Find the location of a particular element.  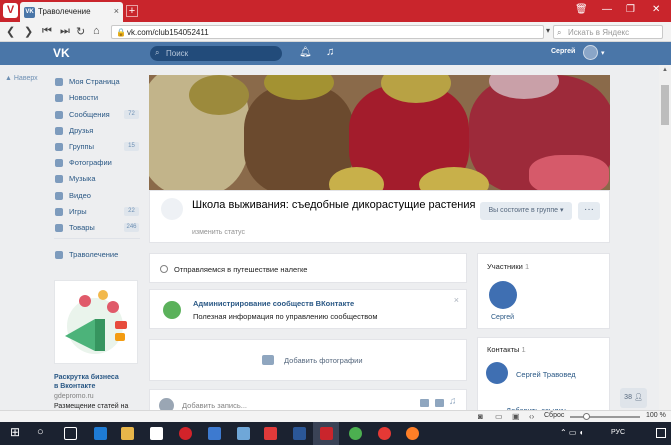

browser-status-bar: ◙ ▭ ▣ ‹› Сброс 100 % is located at coordinates (335, 416).